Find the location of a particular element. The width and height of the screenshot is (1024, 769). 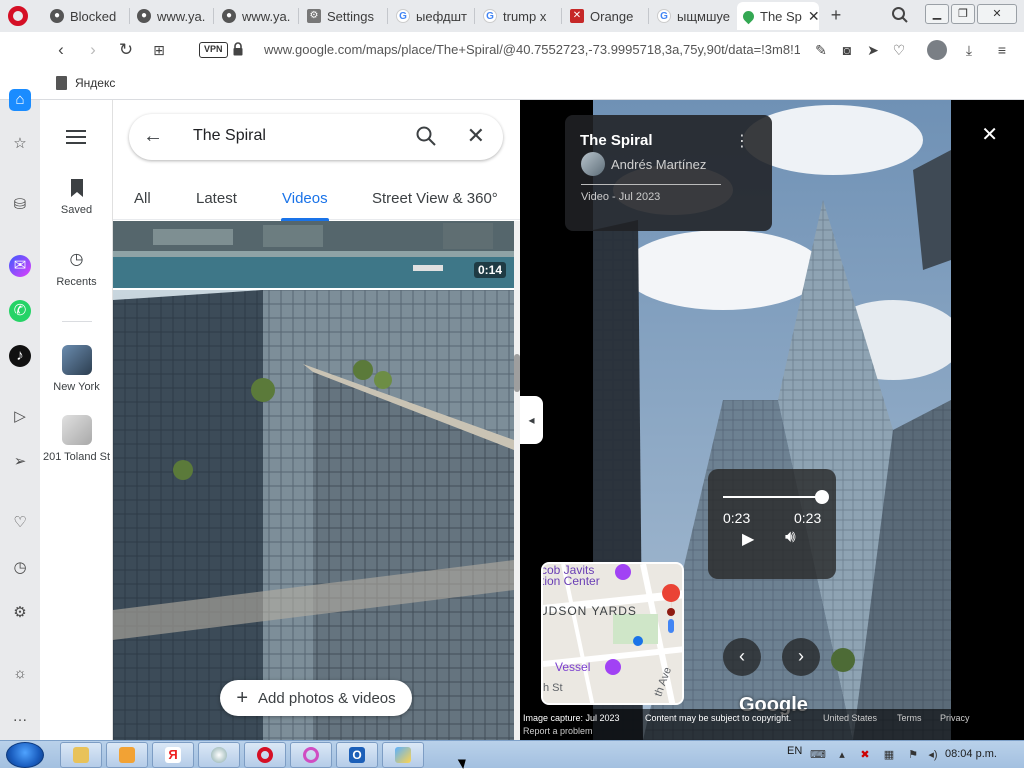

show-hidden-icons: ▴ is located at coordinates (842, 755).